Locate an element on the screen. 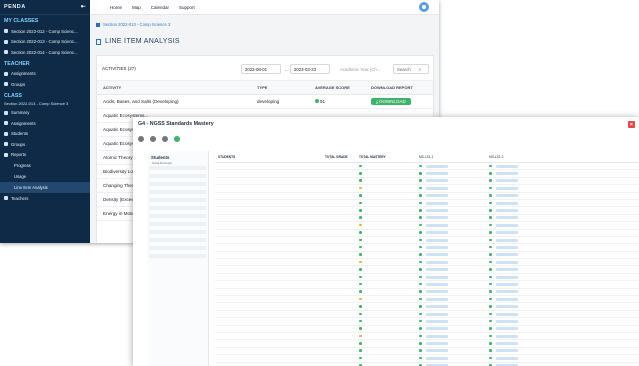 This screenshot has width=639, height=366. sidebar-item-line-item-analysis: Line Item Analysis is located at coordinates (45, 187).